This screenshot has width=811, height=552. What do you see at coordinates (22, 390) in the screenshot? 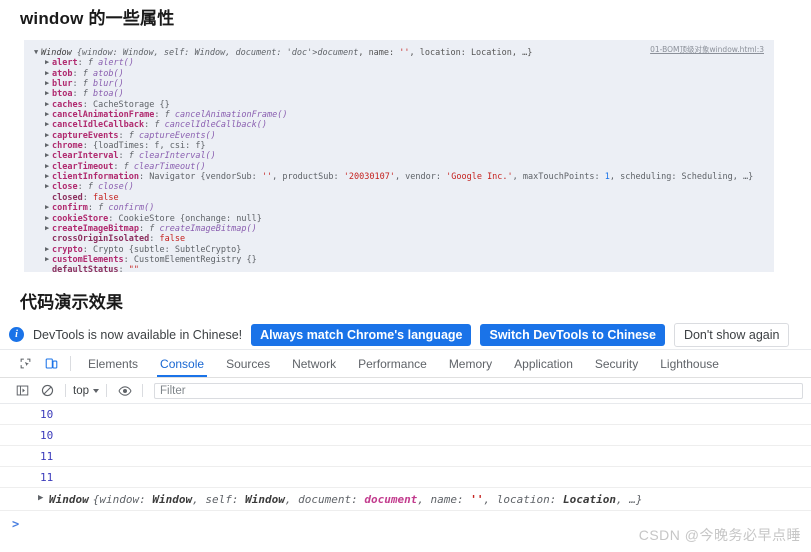
I see `console-sidebar-toggle-icon` at bounding box center [22, 390].